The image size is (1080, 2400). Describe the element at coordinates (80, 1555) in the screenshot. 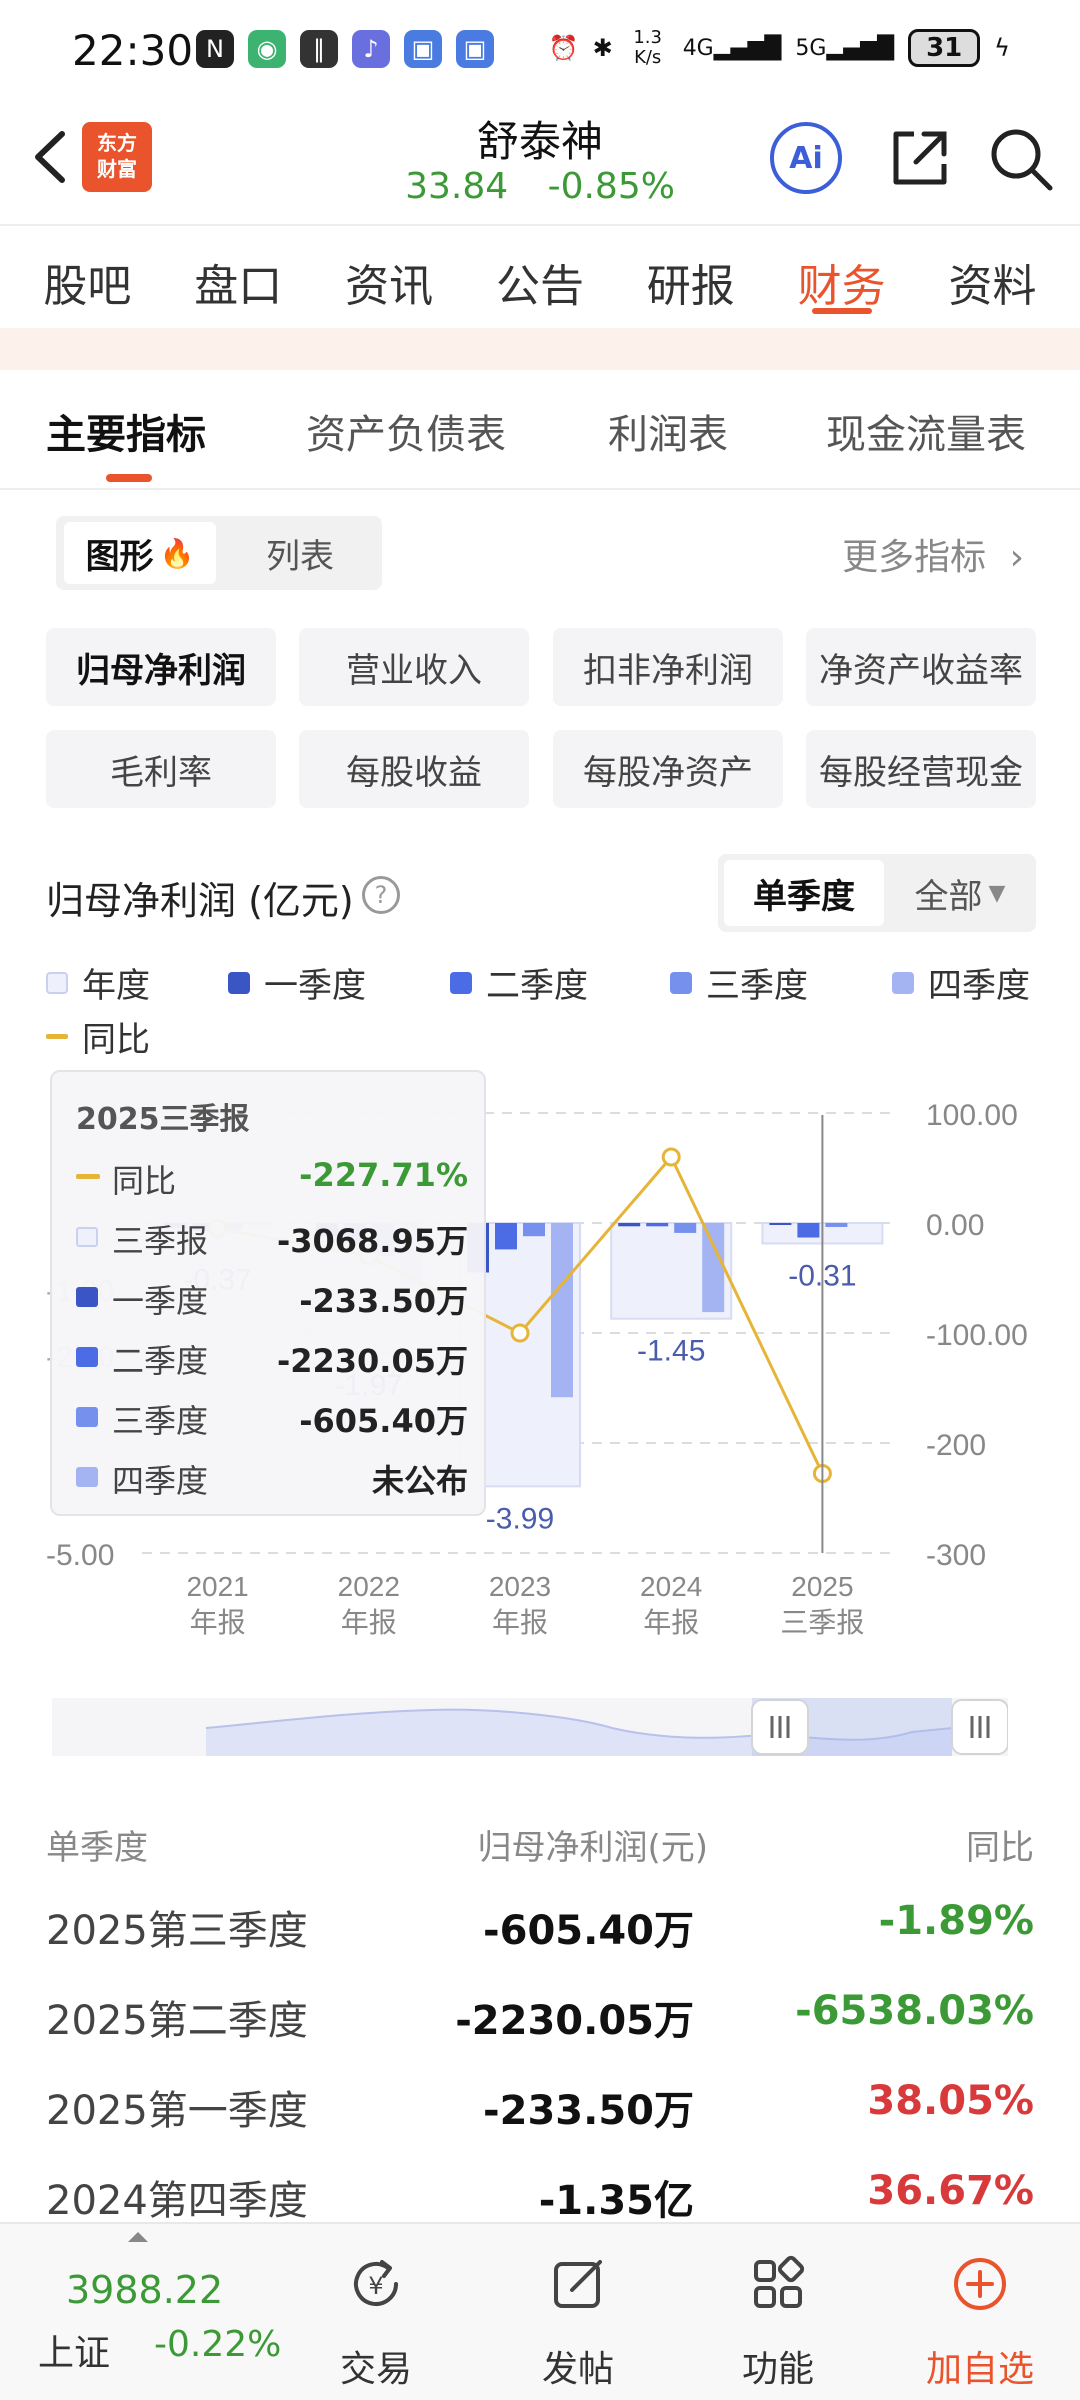

I see `left-axis-tick: -5.00` at that location.